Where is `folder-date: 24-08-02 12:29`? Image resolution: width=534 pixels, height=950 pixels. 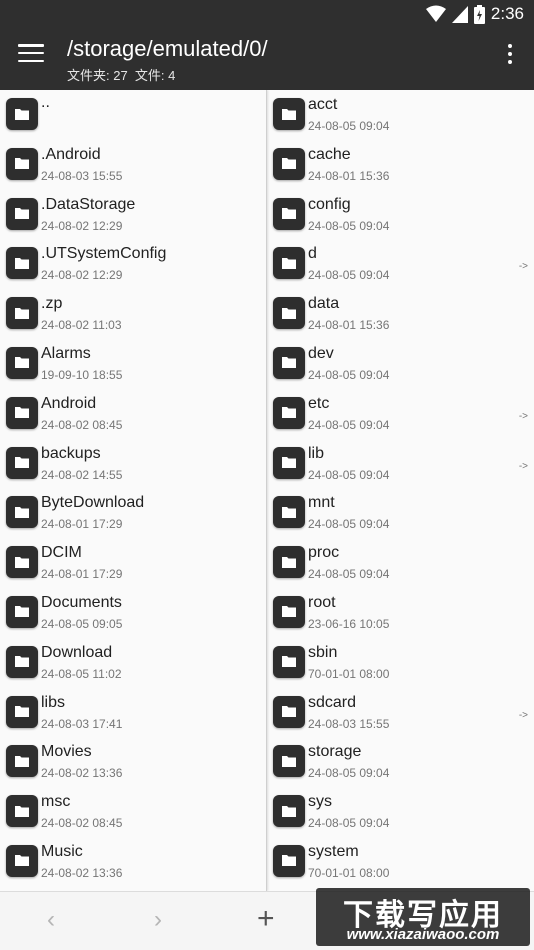 folder-date: 24-08-02 12:29 is located at coordinates (82, 275).